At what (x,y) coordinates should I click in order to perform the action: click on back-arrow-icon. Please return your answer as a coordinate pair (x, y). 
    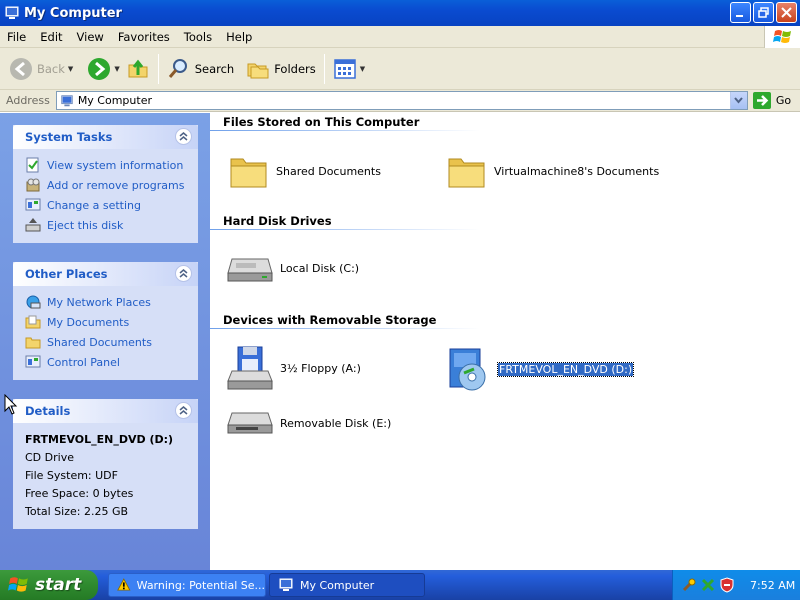
    Looking at the image, I should click on (21, 68).